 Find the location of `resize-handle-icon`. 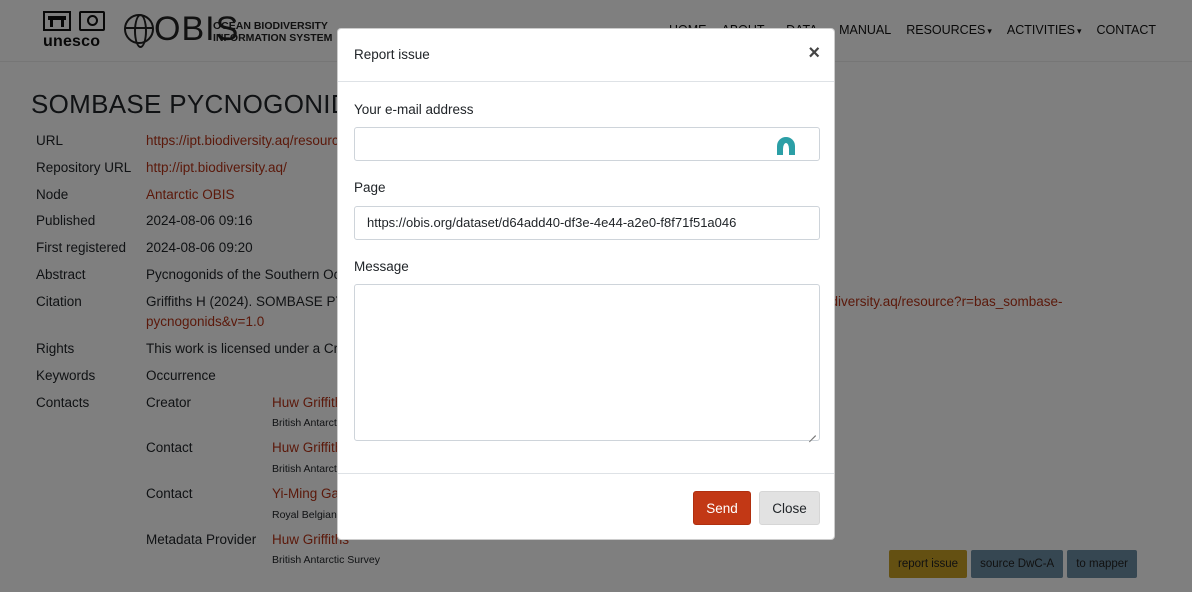

resize-handle-icon is located at coordinates (812, 432).